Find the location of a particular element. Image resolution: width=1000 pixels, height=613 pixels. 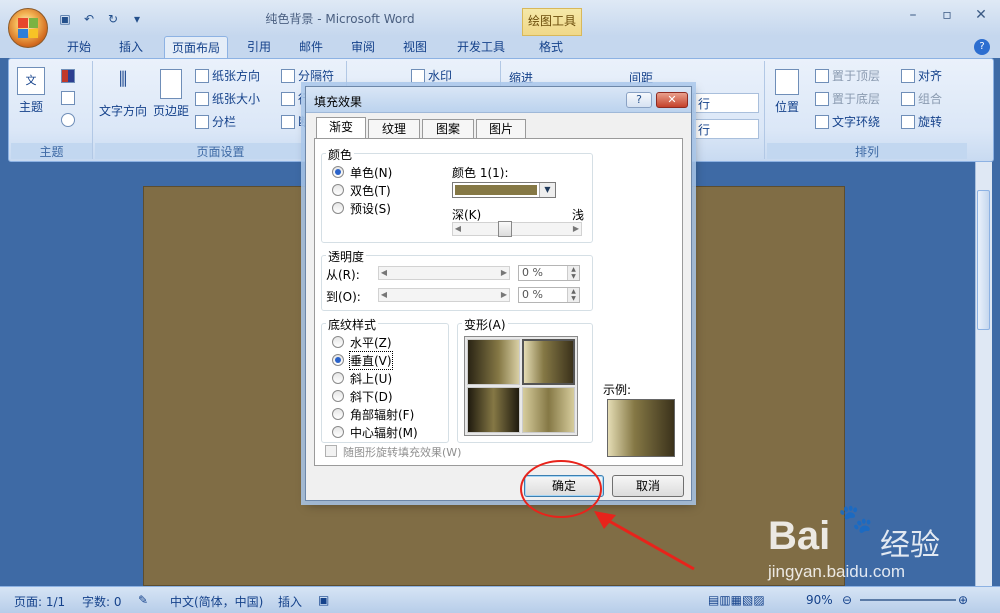

spacing-after-input: 行 is located at coordinates (726, 129).